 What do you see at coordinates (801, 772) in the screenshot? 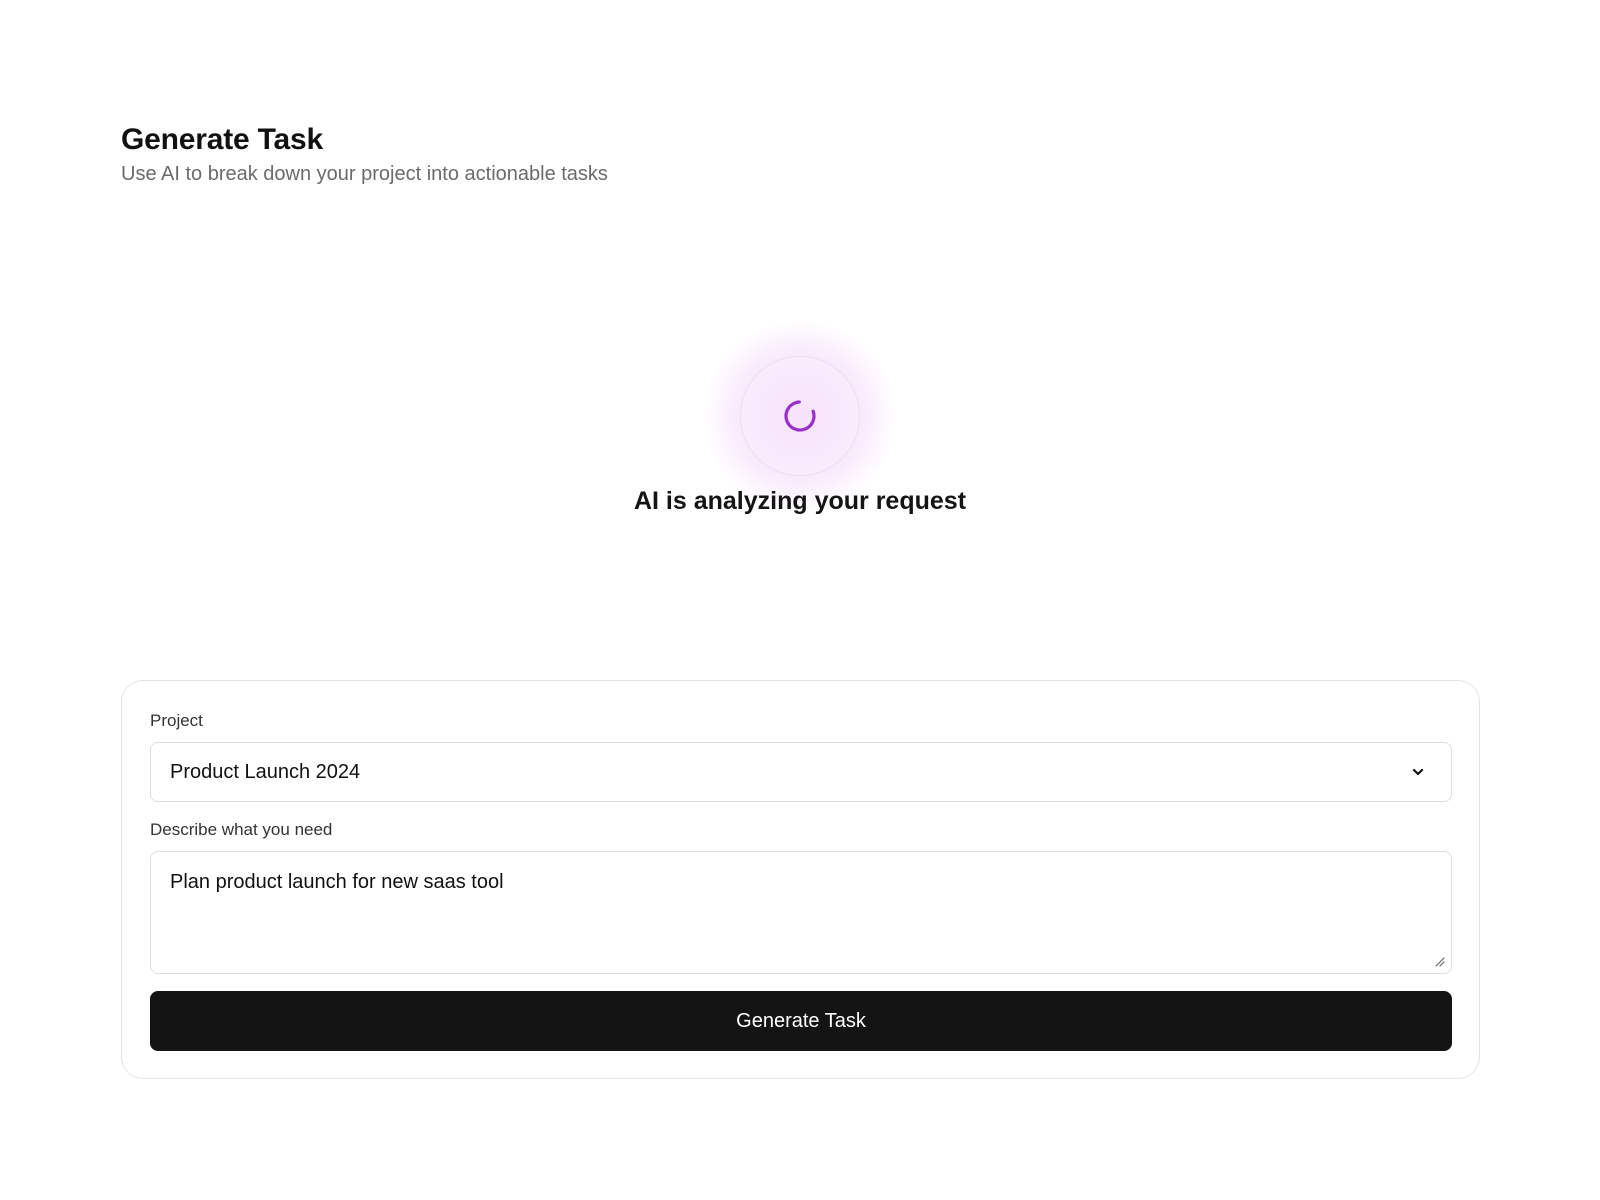
I see `project-select: Product Launch 2024` at bounding box center [801, 772].